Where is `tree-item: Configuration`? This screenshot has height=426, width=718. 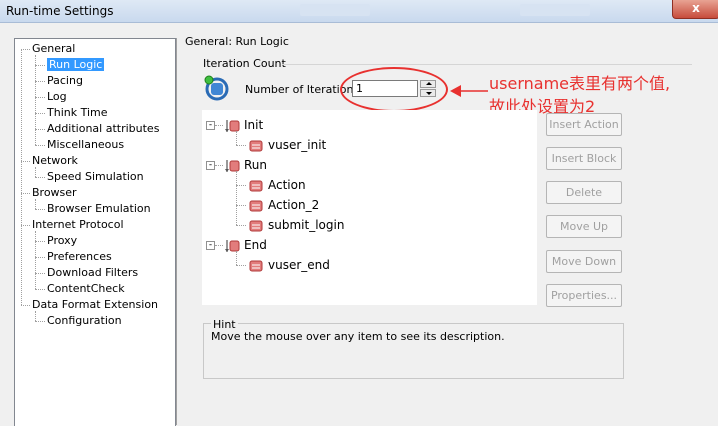 tree-item: Configuration is located at coordinates (84, 320).